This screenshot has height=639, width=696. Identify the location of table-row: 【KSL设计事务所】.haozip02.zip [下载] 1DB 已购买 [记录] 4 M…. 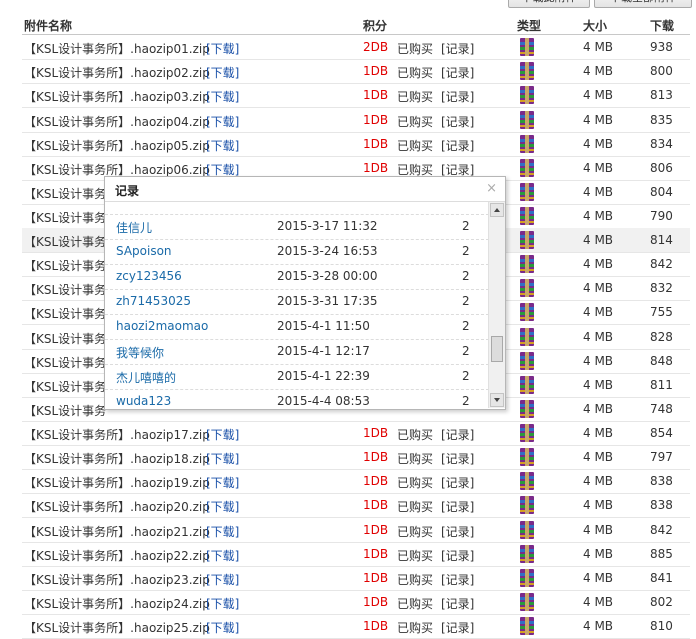
(356, 71).